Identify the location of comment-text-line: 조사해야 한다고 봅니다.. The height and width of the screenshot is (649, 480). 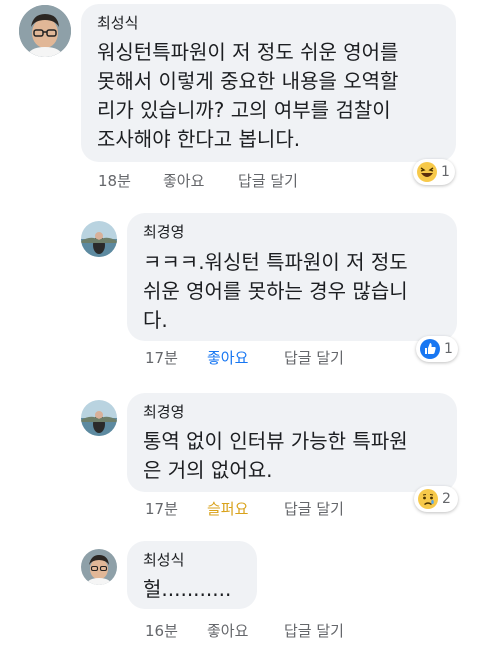
(199, 139).